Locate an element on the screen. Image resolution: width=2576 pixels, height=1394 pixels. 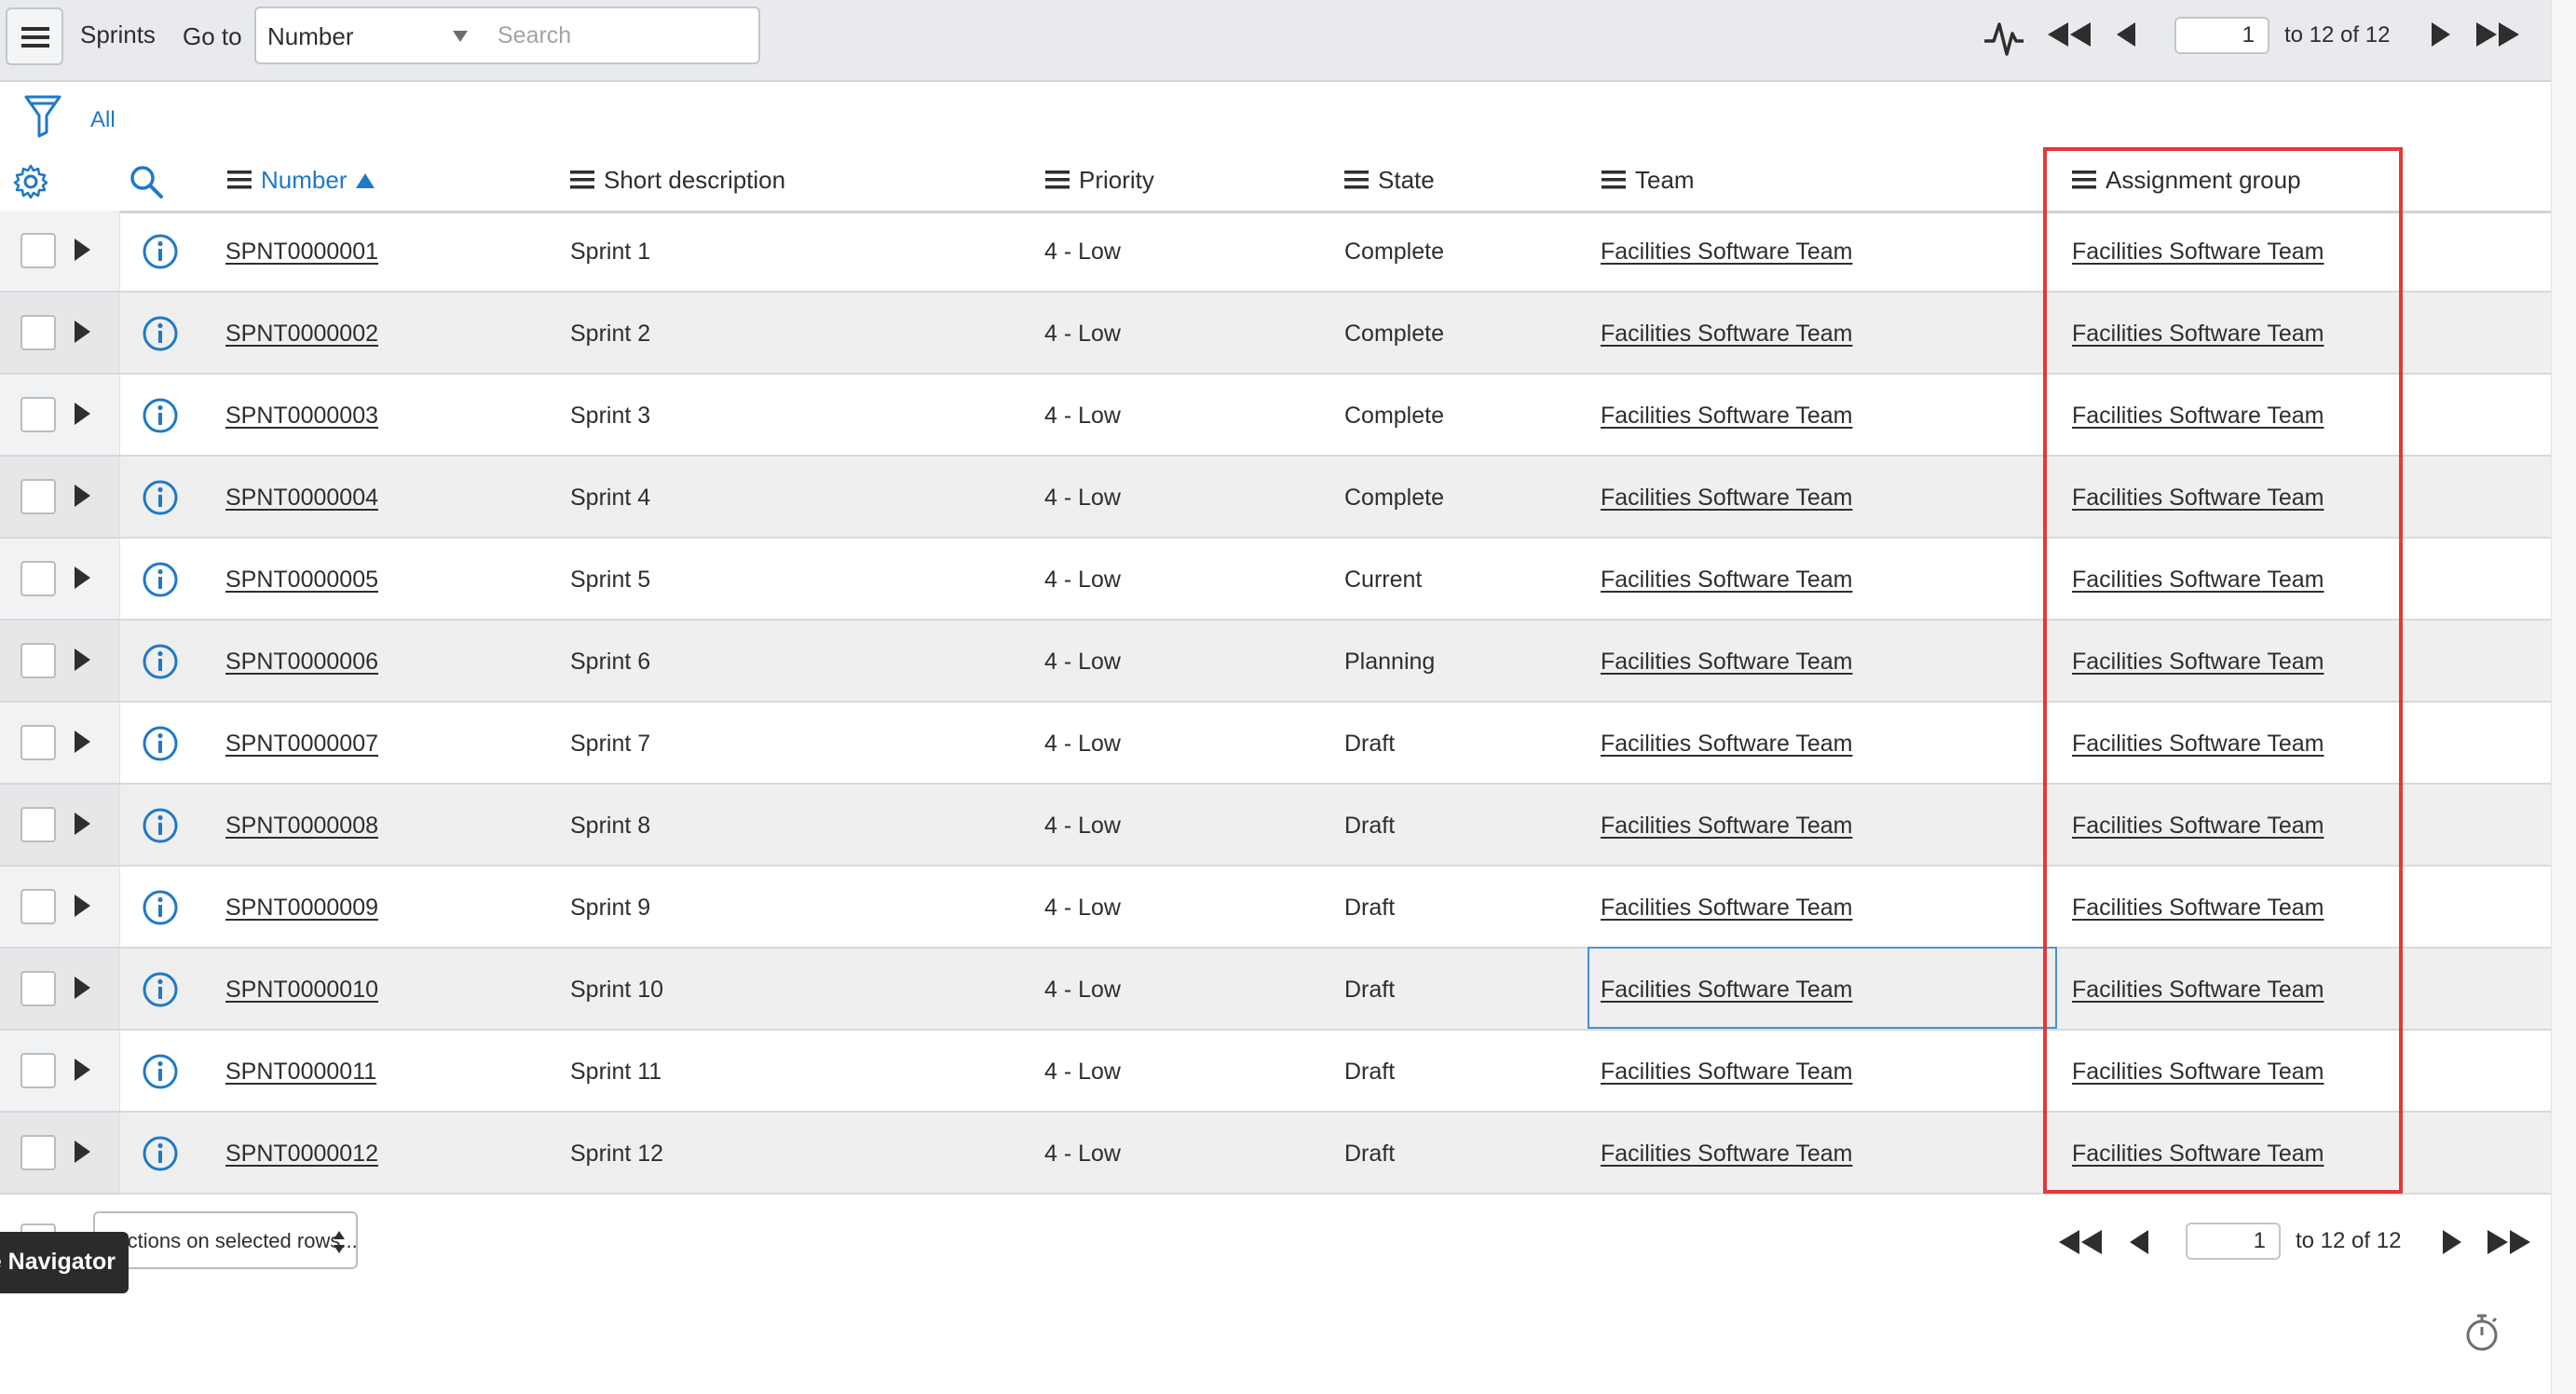
footer-last-page-icon is located at coordinates (2509, 1242).